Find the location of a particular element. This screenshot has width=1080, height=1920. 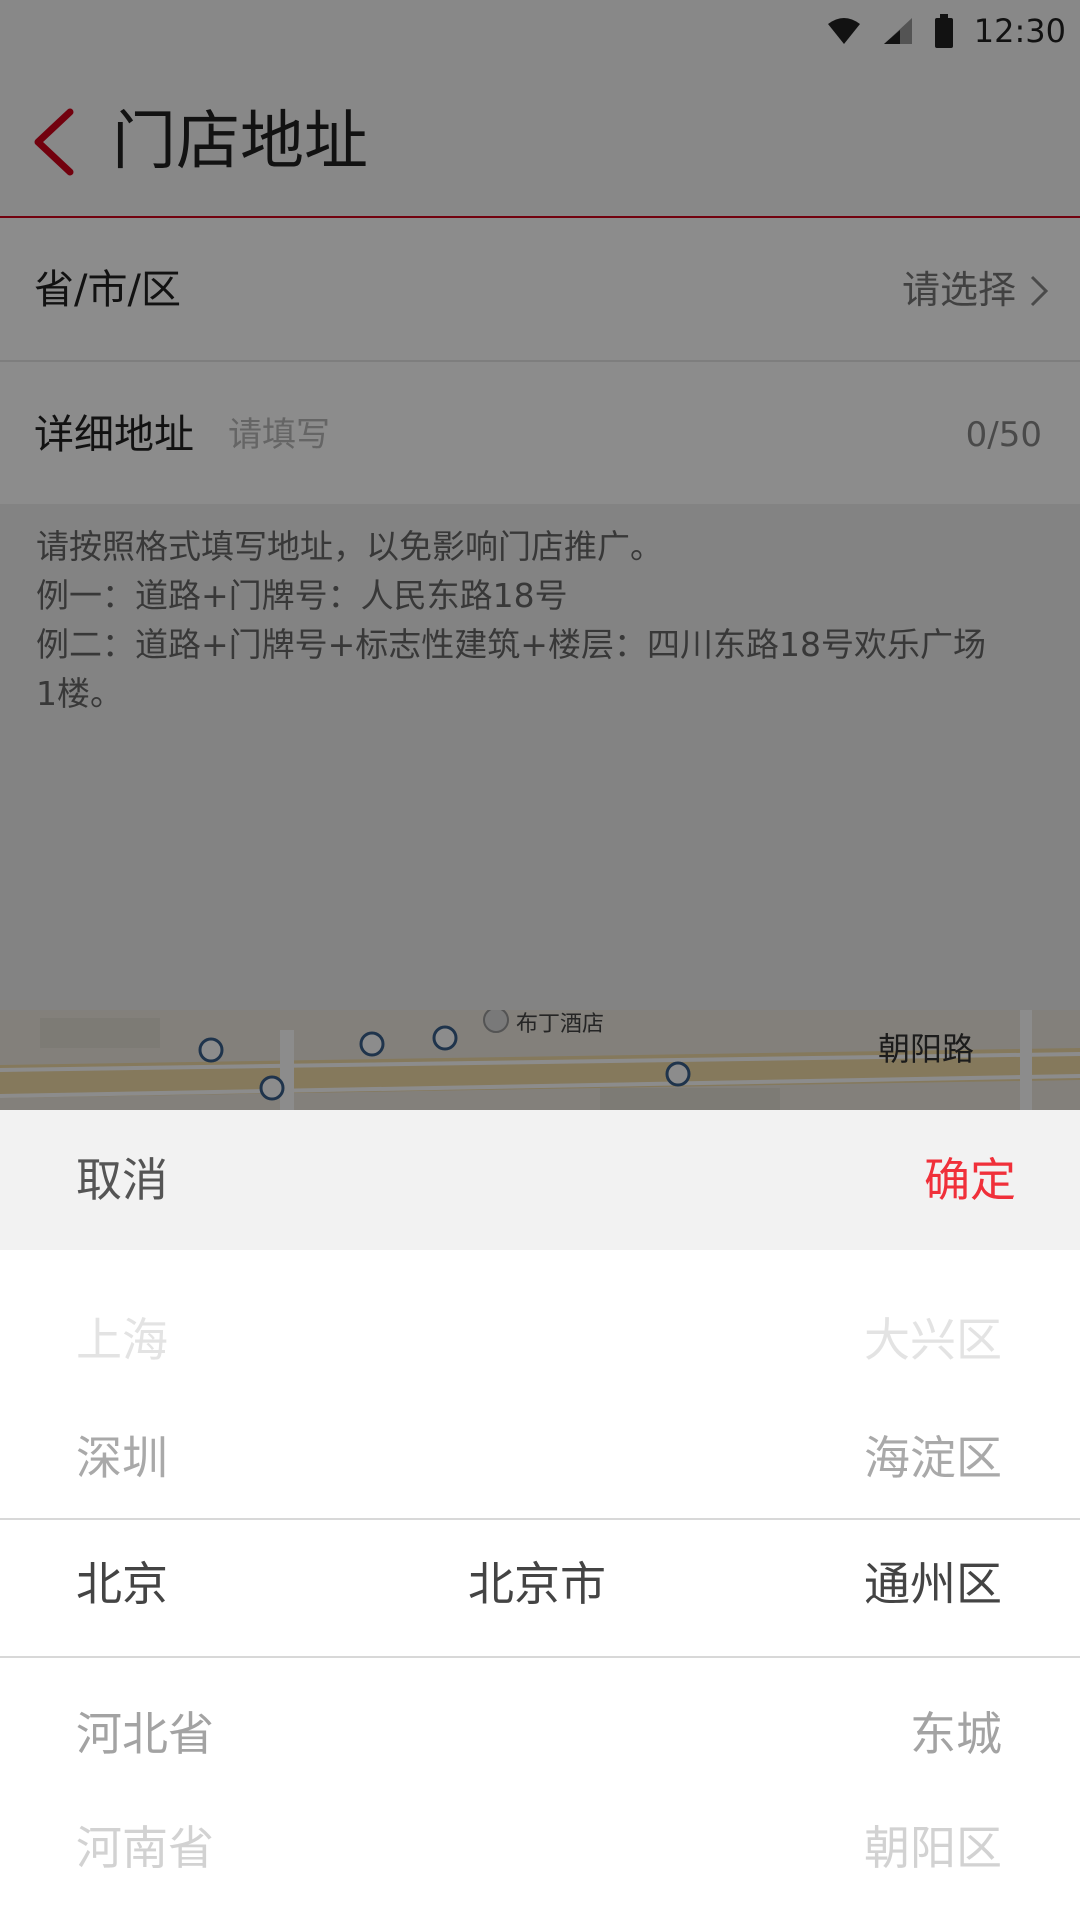

picker-district-option: 朝阳区 is located at coordinates (933, 1848).